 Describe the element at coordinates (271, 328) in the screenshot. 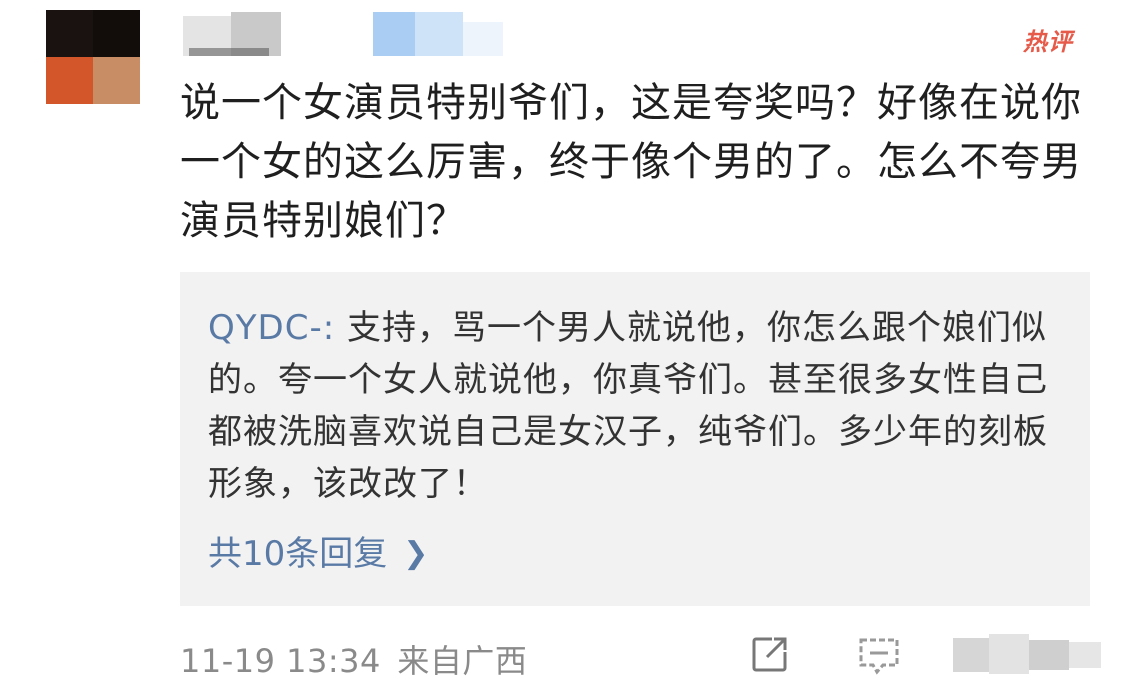

I see `reply-author: QYDC-:` at that location.